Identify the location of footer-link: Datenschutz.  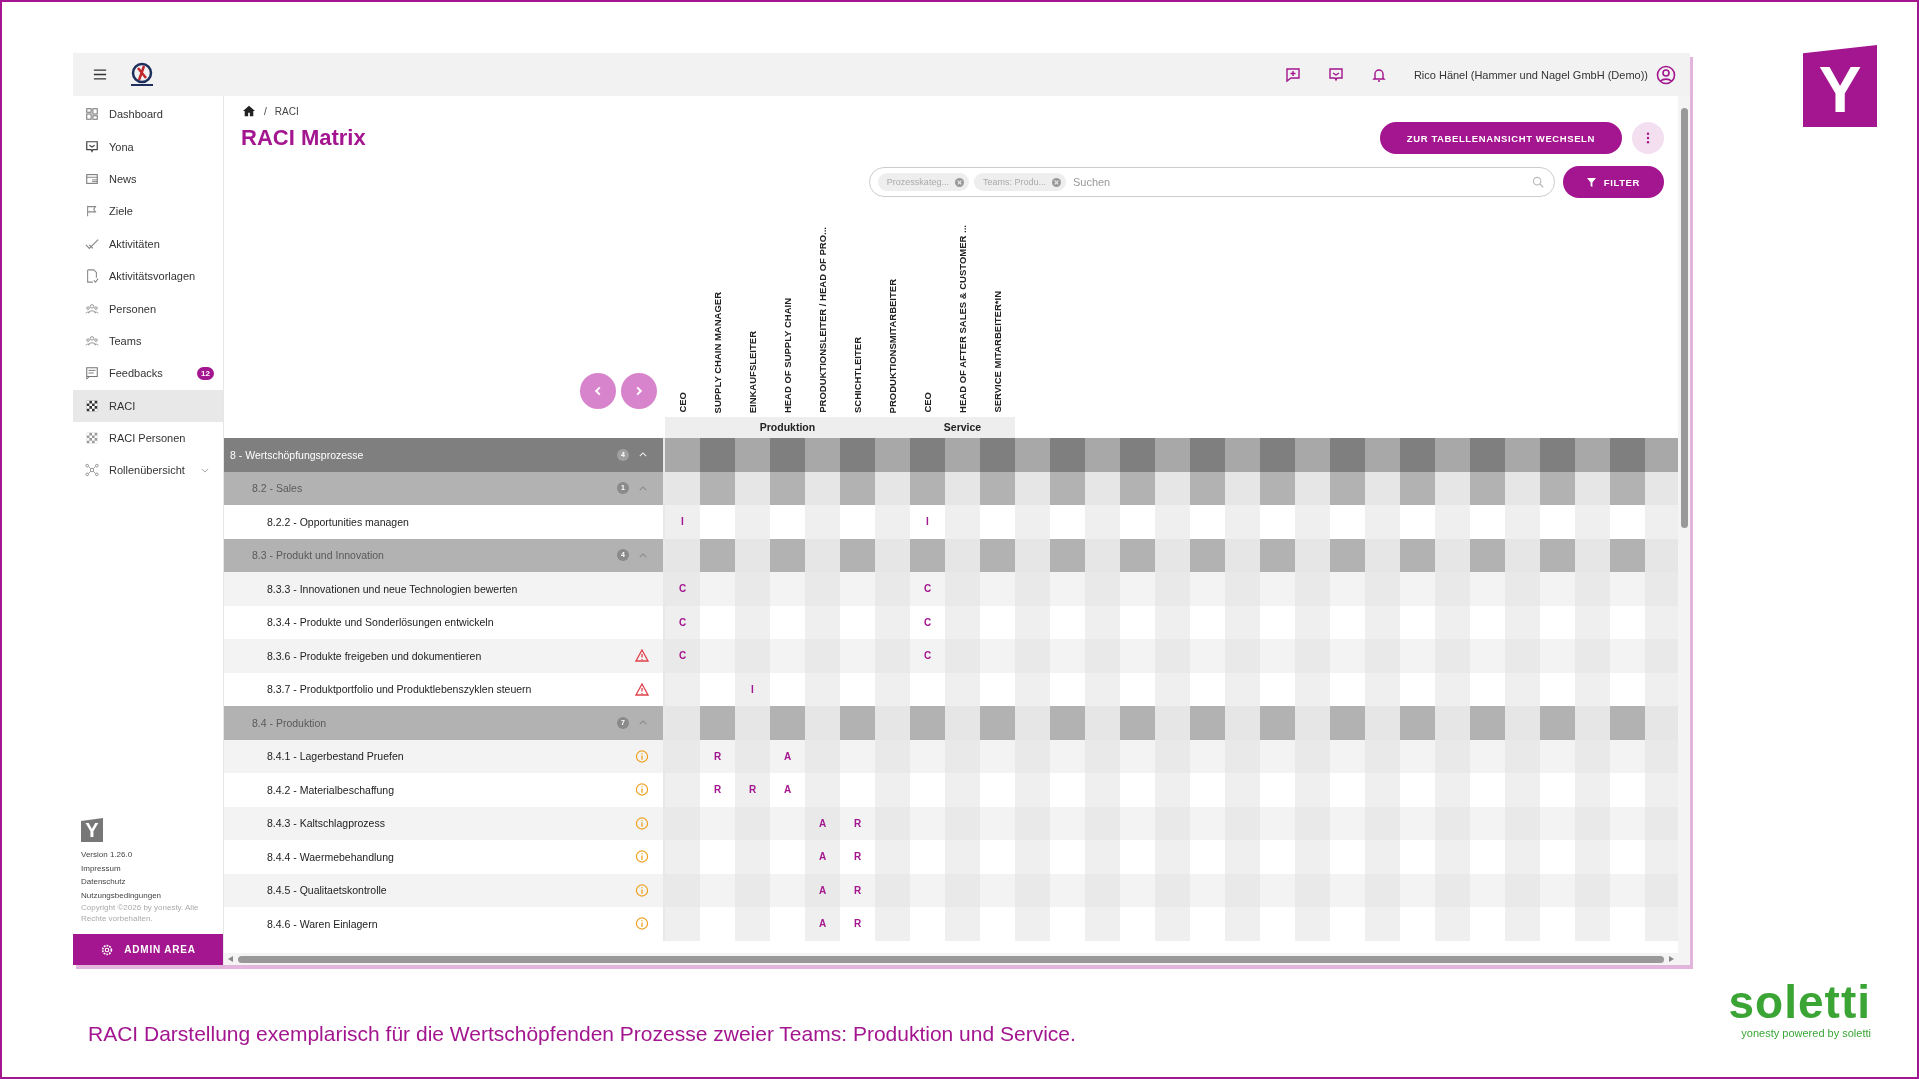
(152, 882).